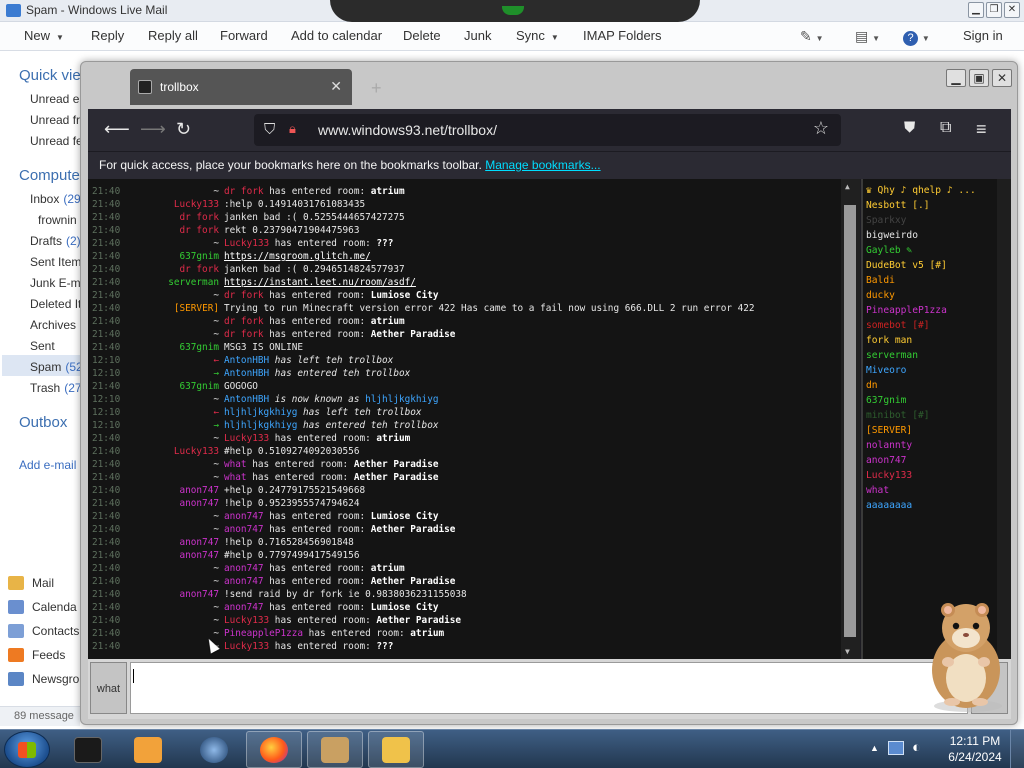  What do you see at coordinates (889, 445) in the screenshot?
I see `user-list-item: nolannty` at bounding box center [889, 445].